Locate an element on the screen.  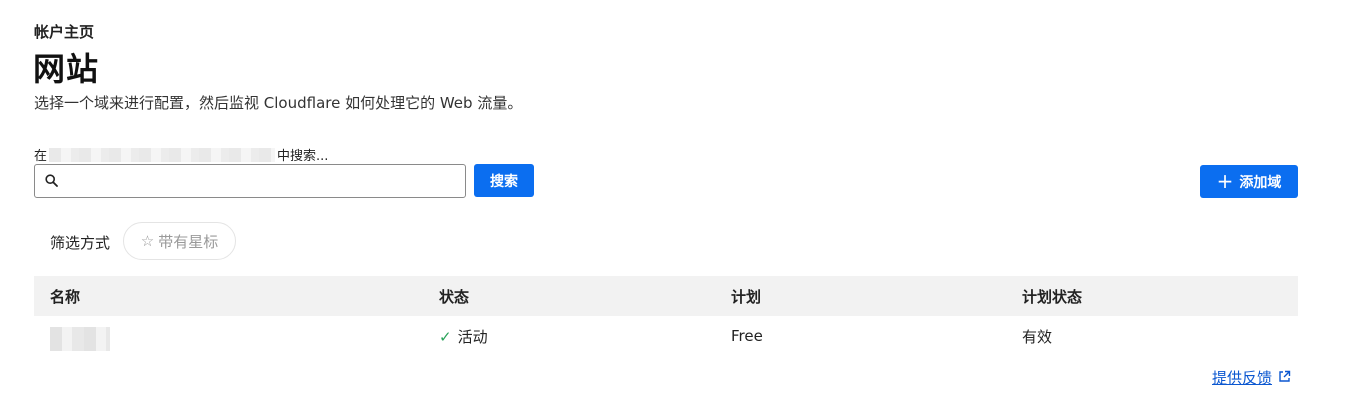
column-header-plan-status: 计划状态 is located at coordinates (1052, 296).